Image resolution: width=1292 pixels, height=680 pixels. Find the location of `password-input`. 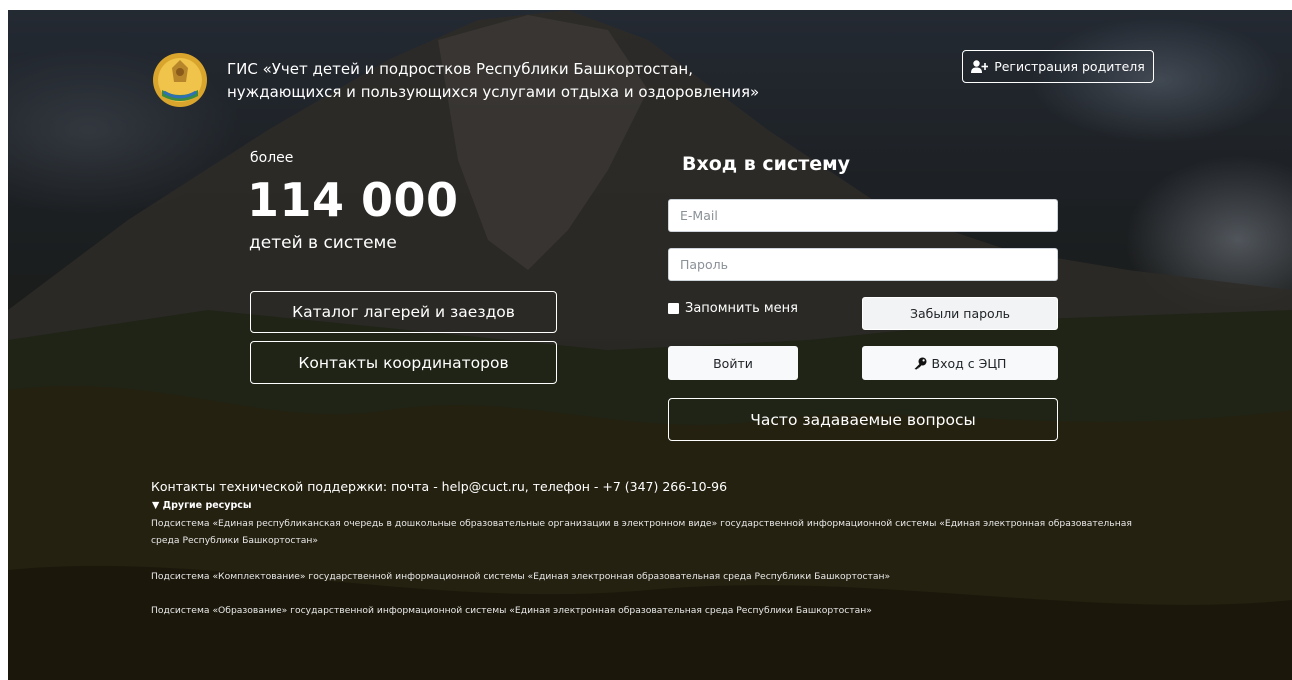

password-input is located at coordinates (863, 264).